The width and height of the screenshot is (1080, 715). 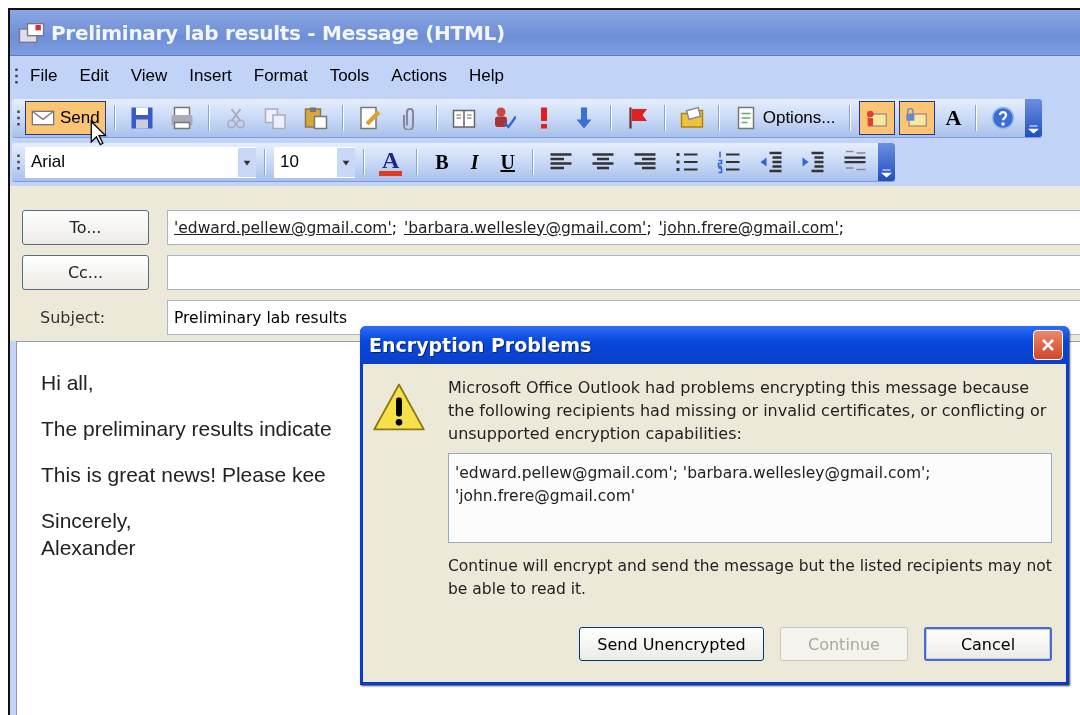 I want to click on dialog-note: Continue will encrypt and send the message but the listed recipients may not be able to read it., so click(x=750, y=578).